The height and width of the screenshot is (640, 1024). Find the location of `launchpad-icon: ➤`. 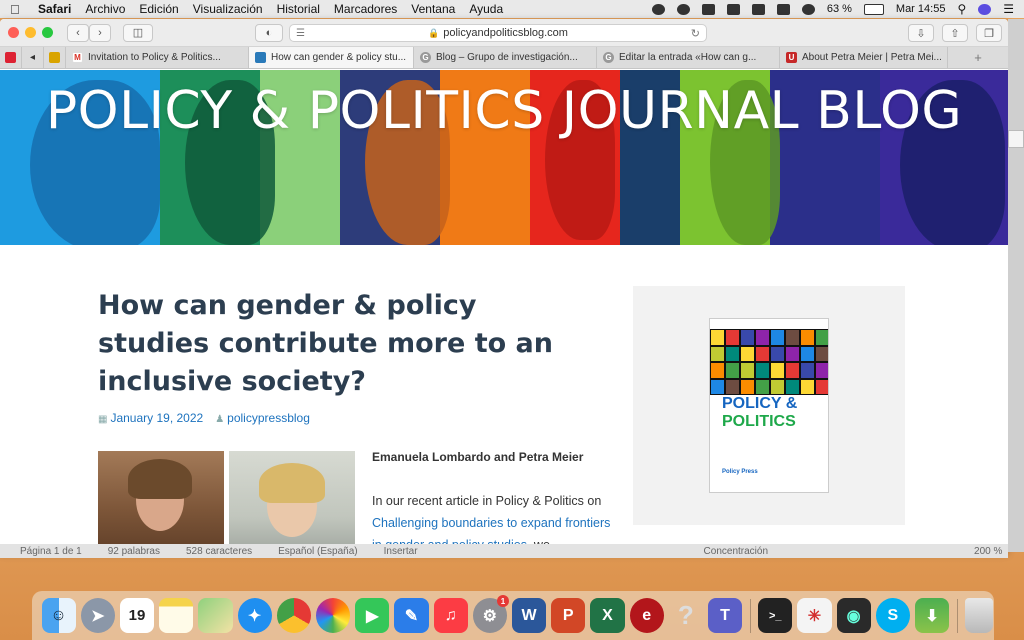

launchpad-icon: ➤ is located at coordinates (97, 615).